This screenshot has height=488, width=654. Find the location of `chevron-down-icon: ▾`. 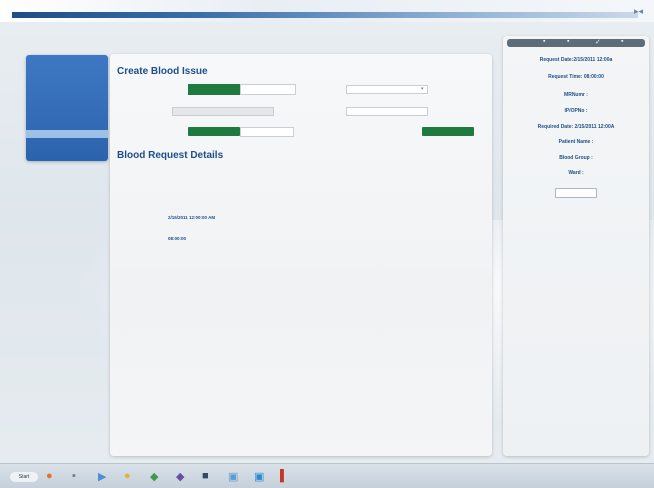

chevron-down-icon: ▾ is located at coordinates (422, 89).